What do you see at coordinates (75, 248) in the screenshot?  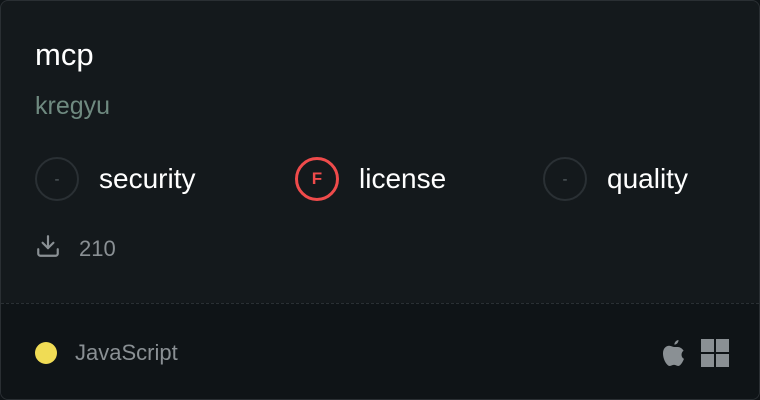 I see `downloads: 210` at bounding box center [75, 248].